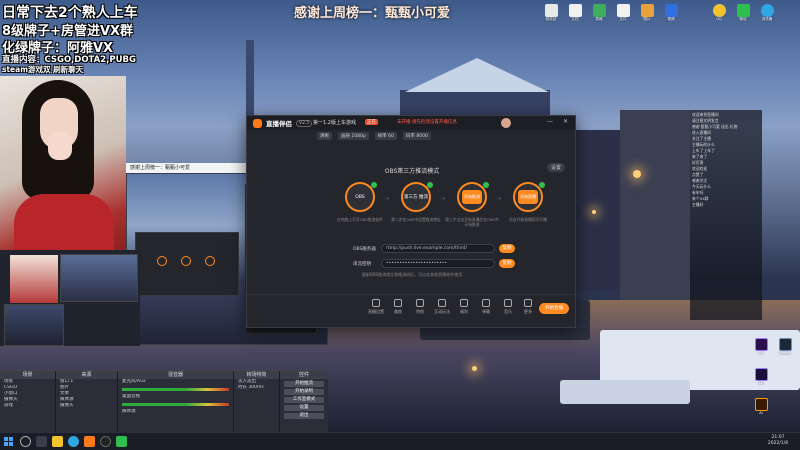  What do you see at coordinates (376, 307) in the screenshot?
I see `tool-live-settings: 直播设置` at bounding box center [376, 307].